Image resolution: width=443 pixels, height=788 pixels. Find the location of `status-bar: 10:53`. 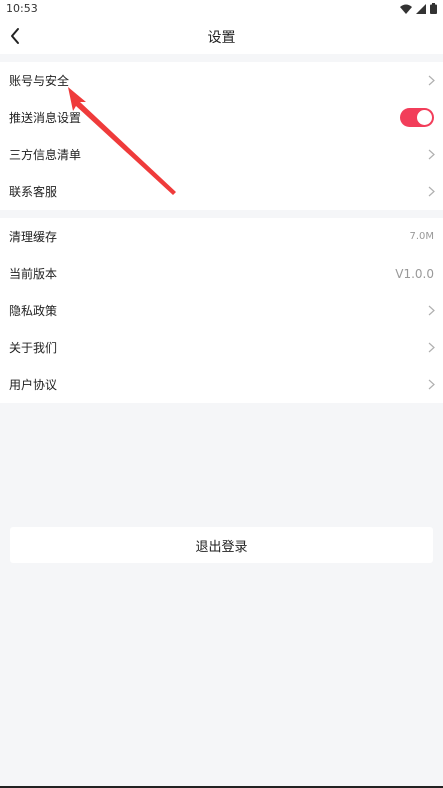

status-bar: 10:53 is located at coordinates (221, 9).